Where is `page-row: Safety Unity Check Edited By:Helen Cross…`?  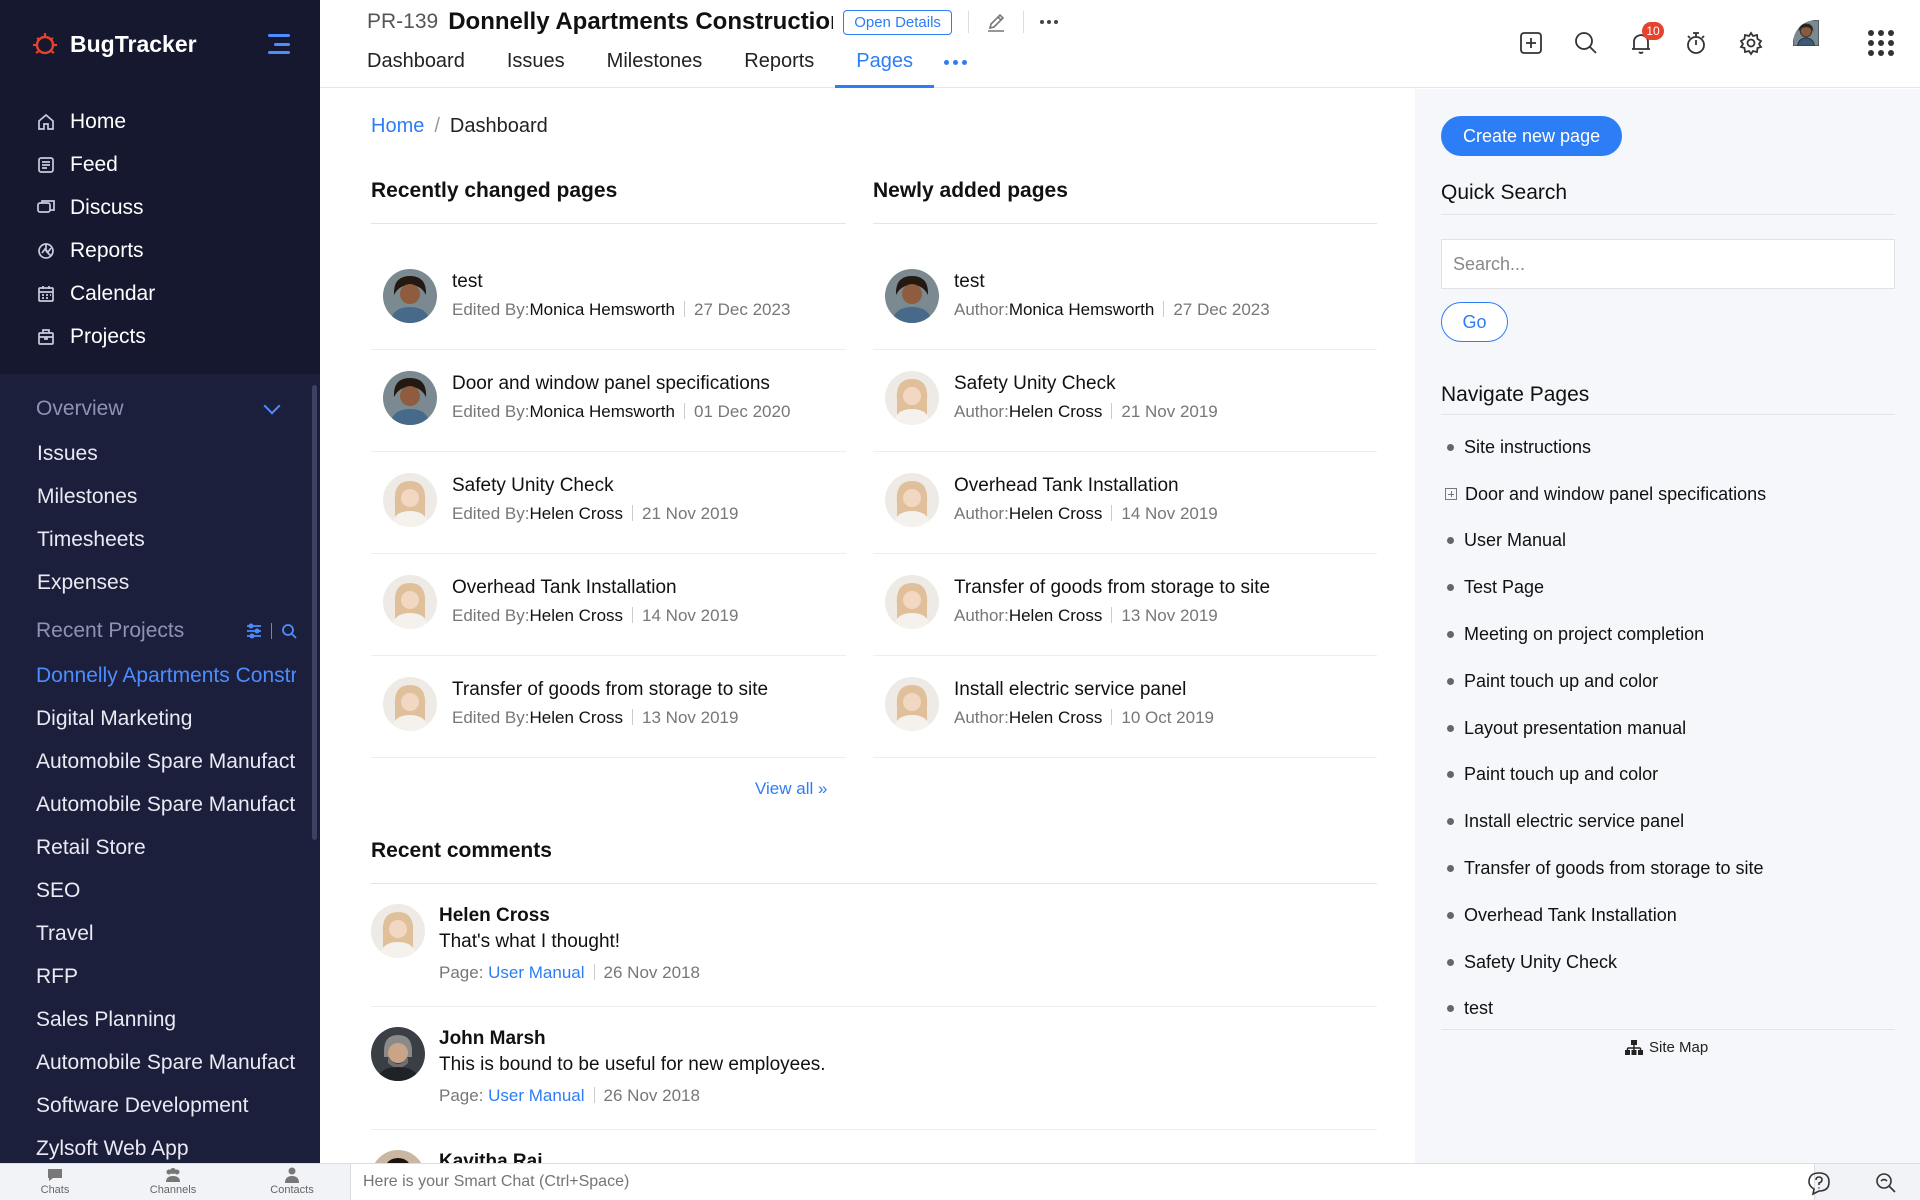 page-row: Safety Unity Check Edited By:Helen Cross… is located at coordinates (608, 503).